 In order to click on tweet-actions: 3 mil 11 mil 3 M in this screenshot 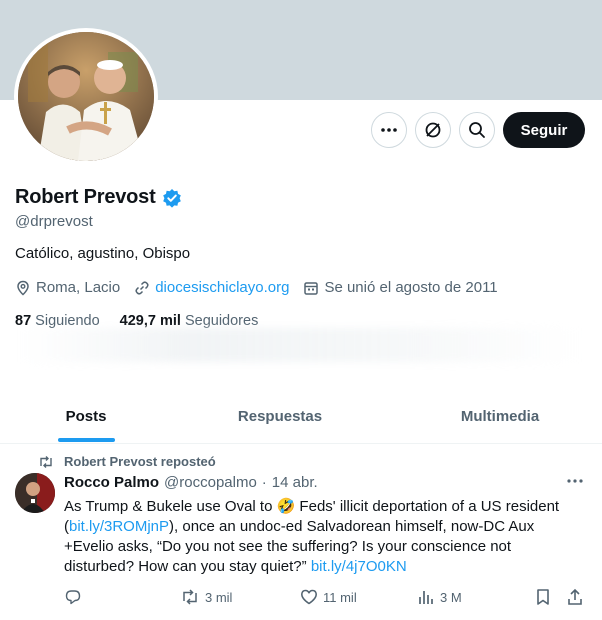, I will do `click(326, 600)`.